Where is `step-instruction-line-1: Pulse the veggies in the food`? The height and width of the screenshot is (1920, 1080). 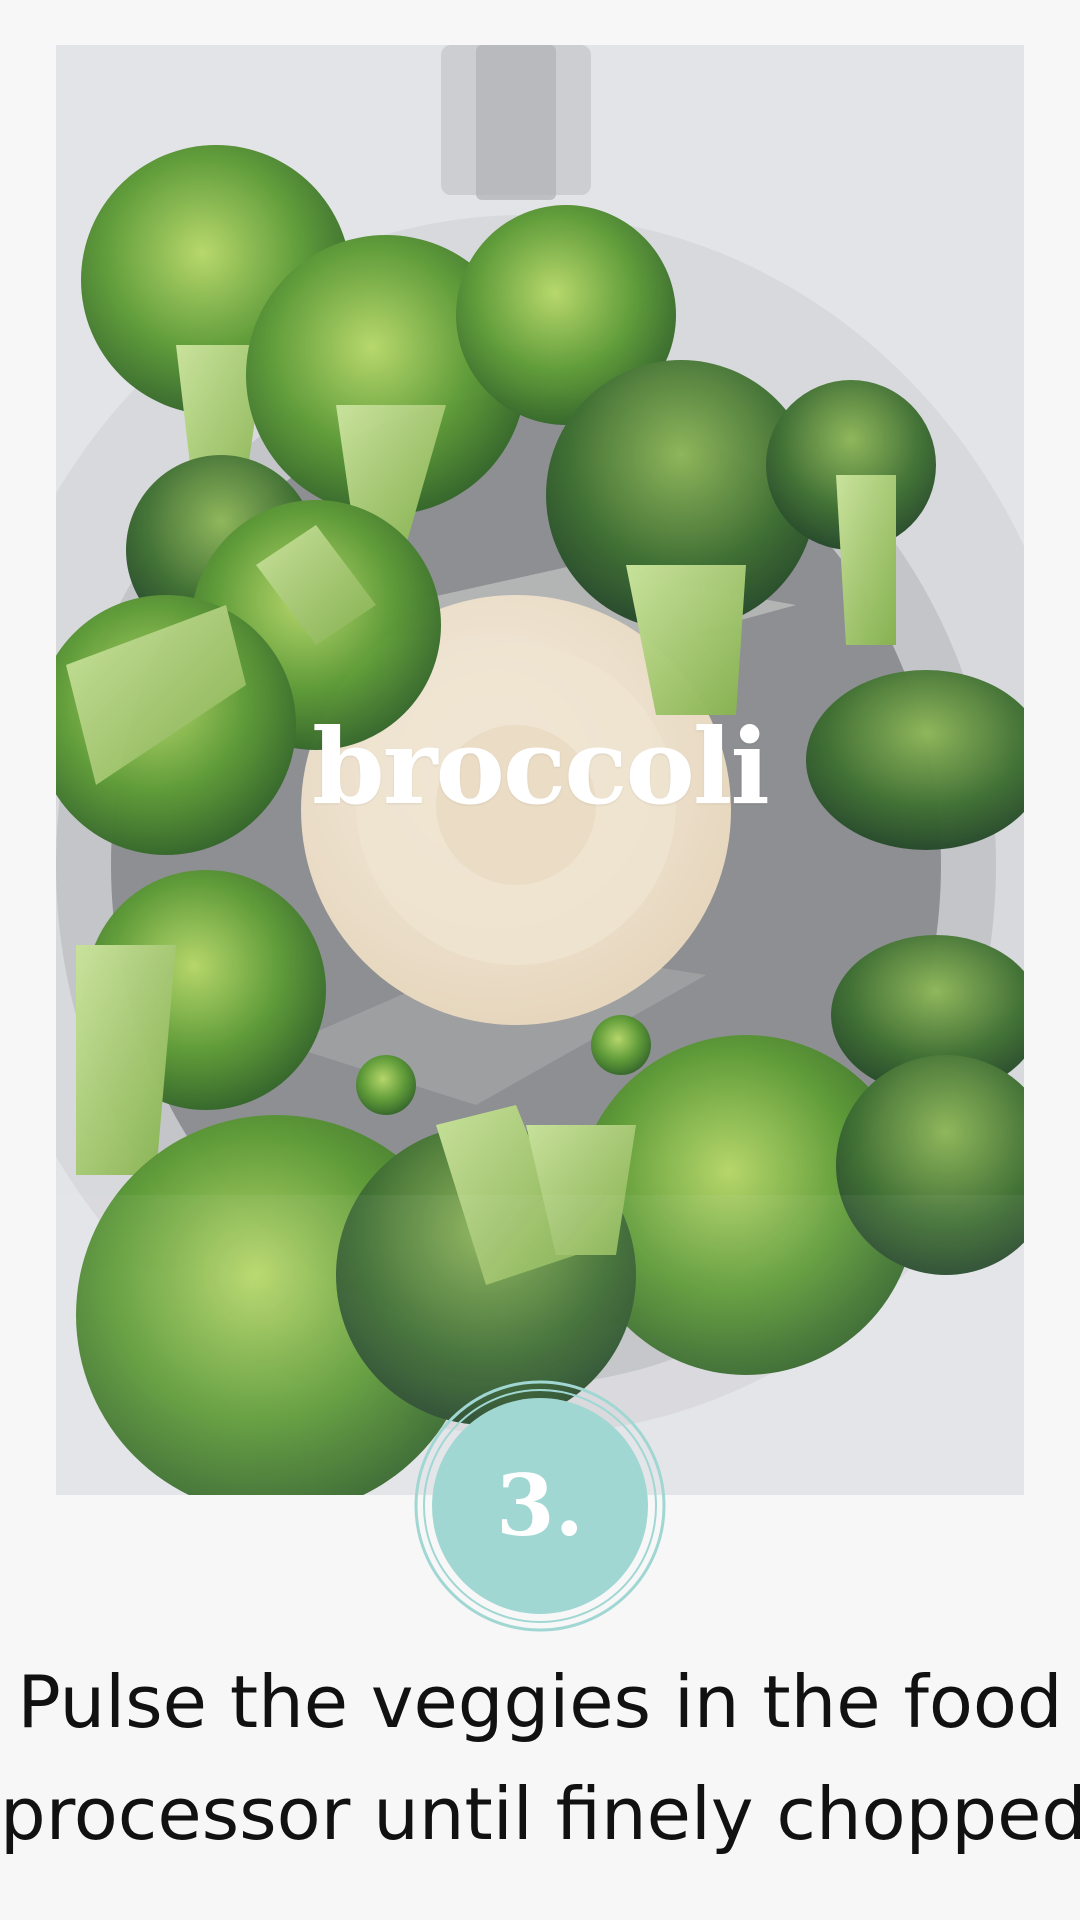 step-instruction-line-1: Pulse the veggies in the food is located at coordinates (540, 1702).